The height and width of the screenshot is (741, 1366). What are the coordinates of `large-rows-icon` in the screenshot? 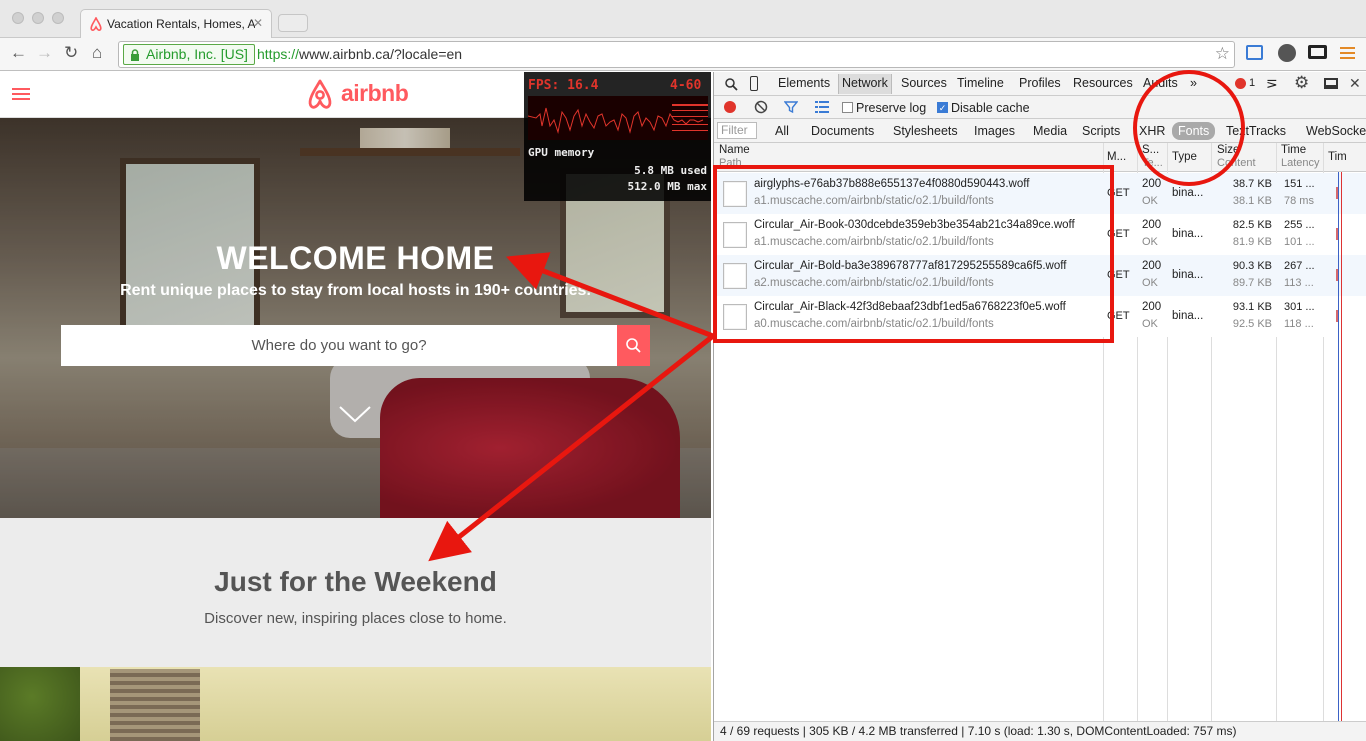 It's located at (822, 107).